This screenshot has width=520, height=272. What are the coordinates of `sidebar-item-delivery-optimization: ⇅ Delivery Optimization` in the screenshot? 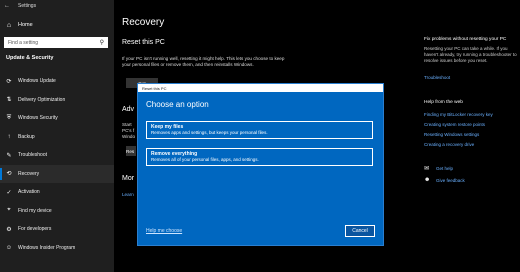 It's located at (57, 100).